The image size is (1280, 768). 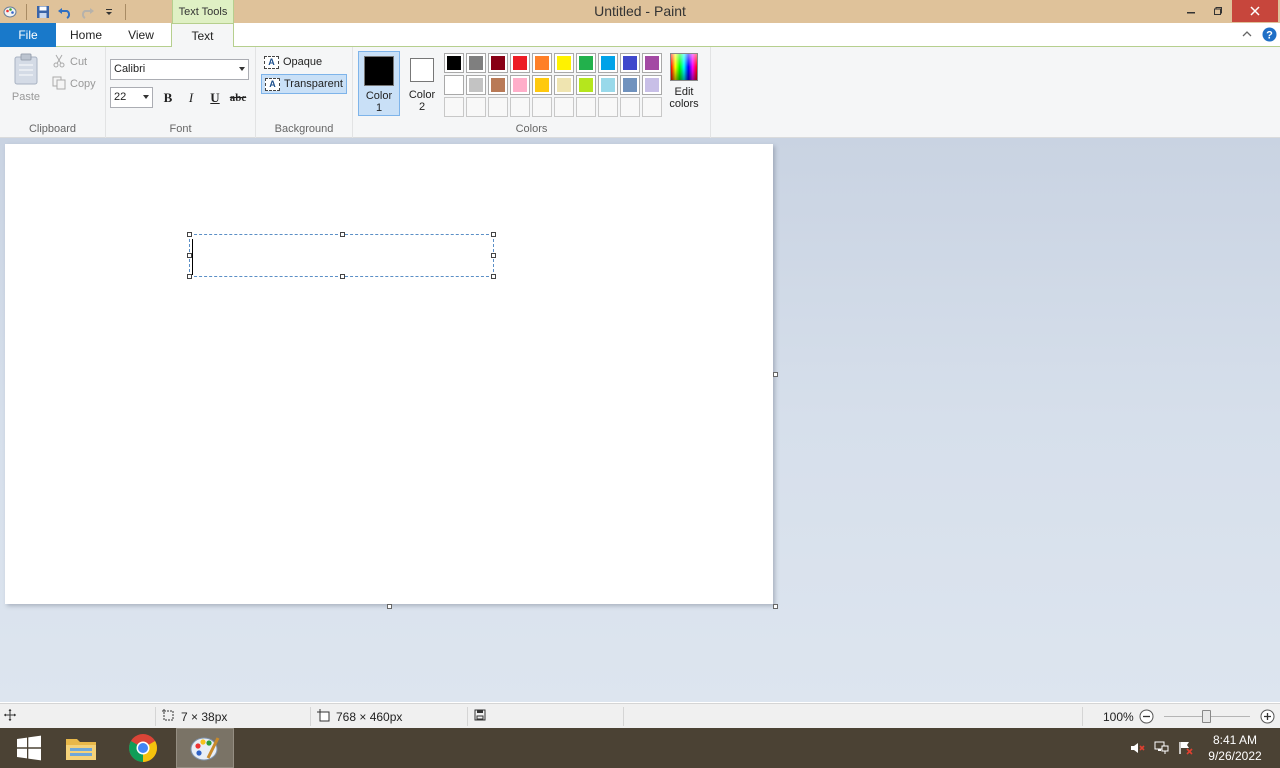 I want to click on paint-taskbar-button, so click(x=205, y=748).